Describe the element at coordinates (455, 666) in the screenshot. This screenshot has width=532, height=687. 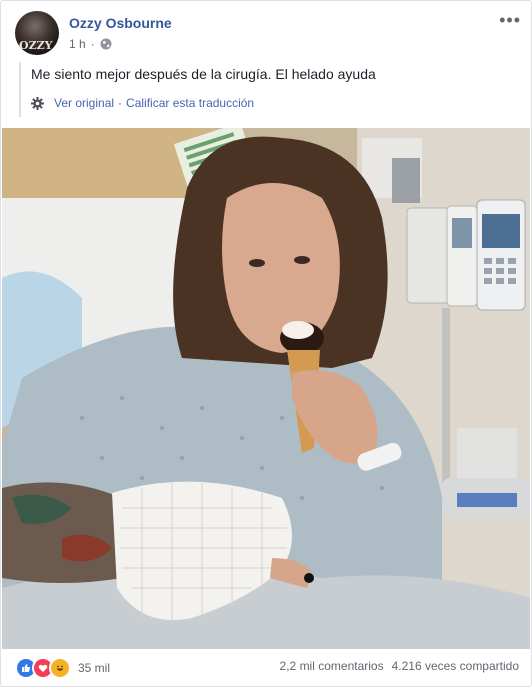
I see `shares-count: 4.216 veces compartido` at that location.